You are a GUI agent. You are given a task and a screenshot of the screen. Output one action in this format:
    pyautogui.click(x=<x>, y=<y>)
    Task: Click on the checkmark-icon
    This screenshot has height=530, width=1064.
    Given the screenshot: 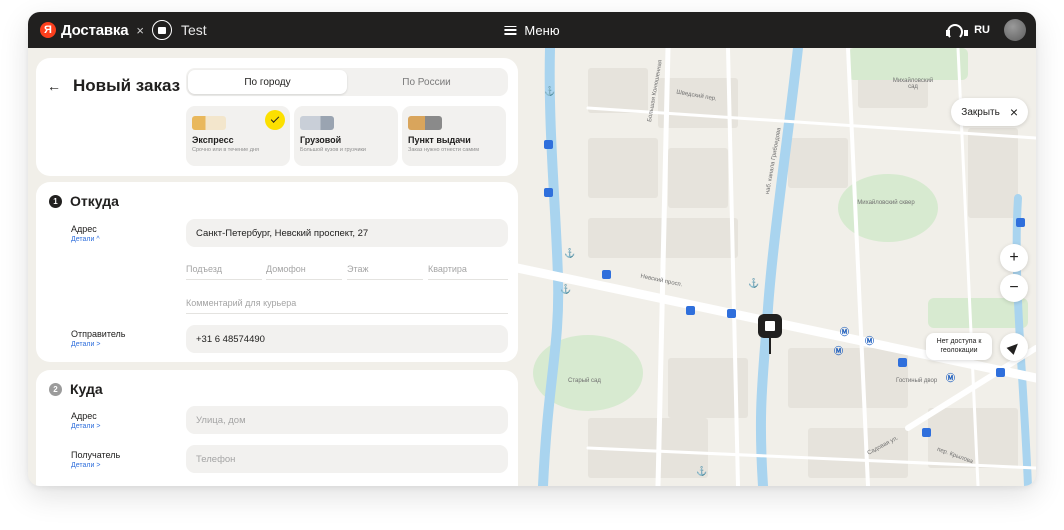 What is the action you would take?
    pyautogui.click(x=275, y=120)
    